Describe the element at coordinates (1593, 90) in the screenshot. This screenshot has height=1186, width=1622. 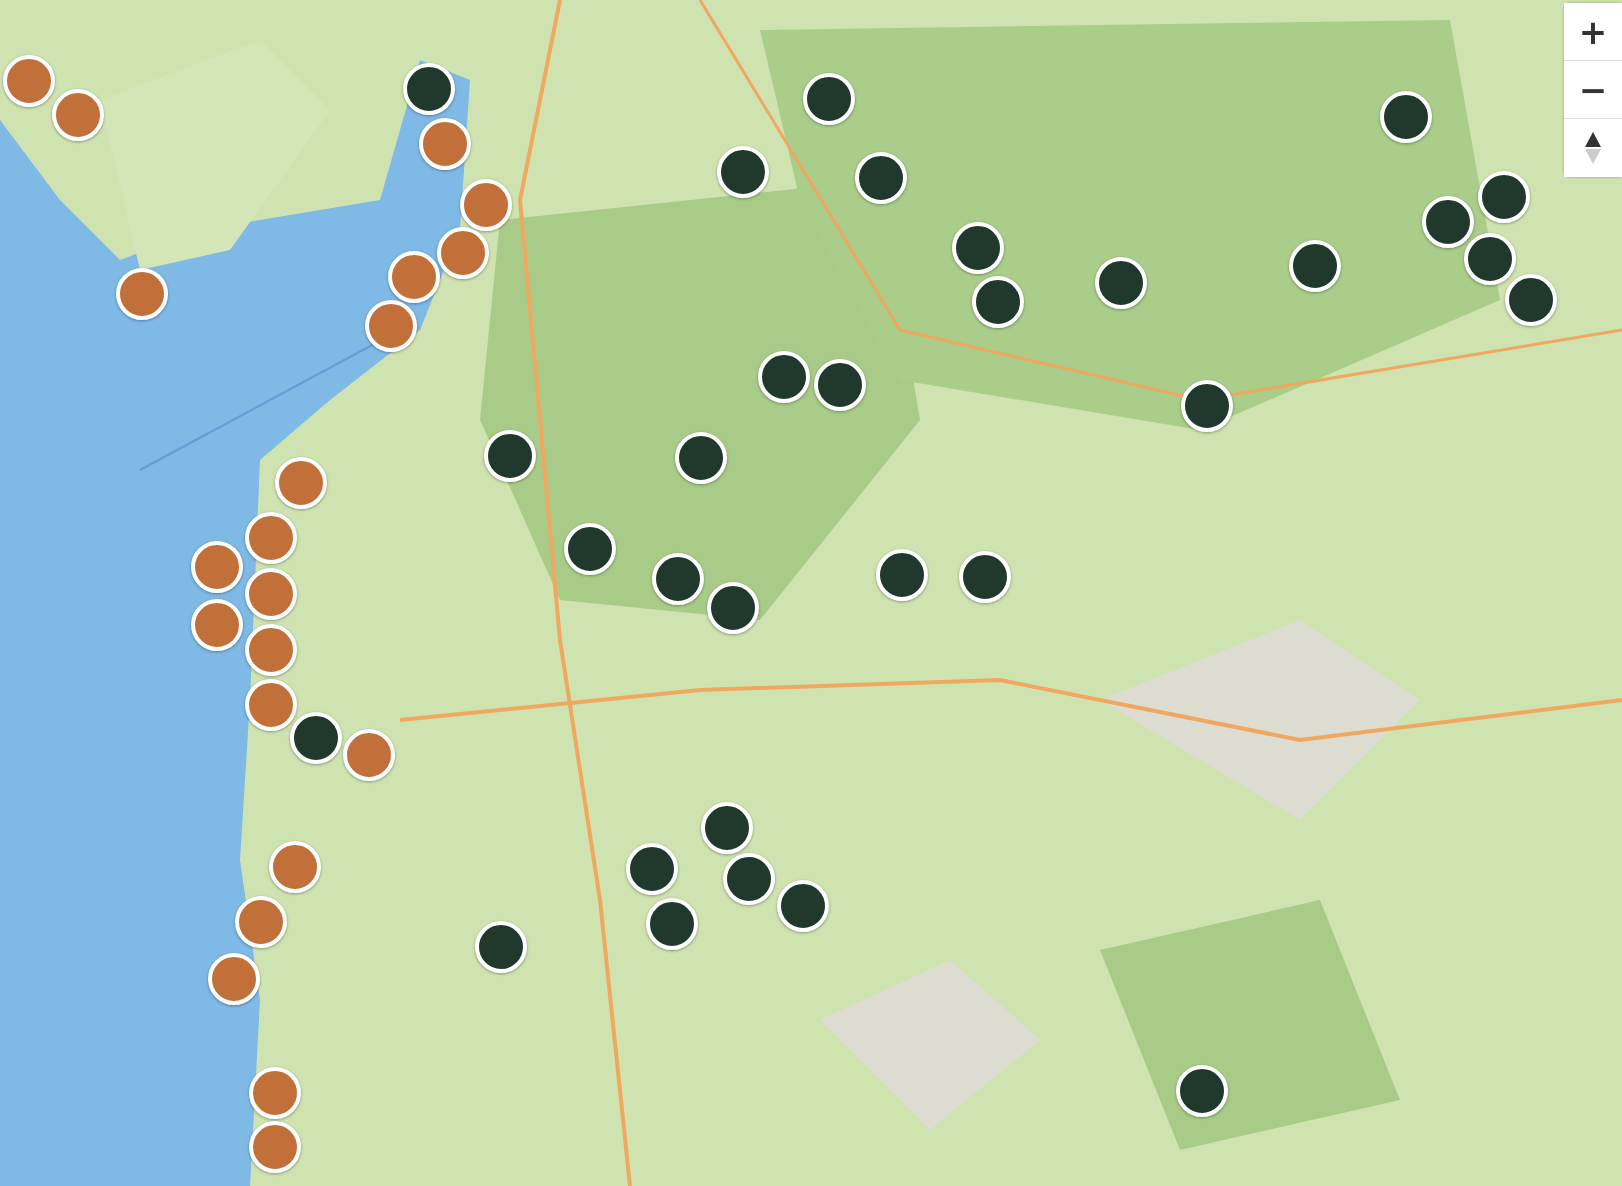
I see `zoom-button: −` at that location.